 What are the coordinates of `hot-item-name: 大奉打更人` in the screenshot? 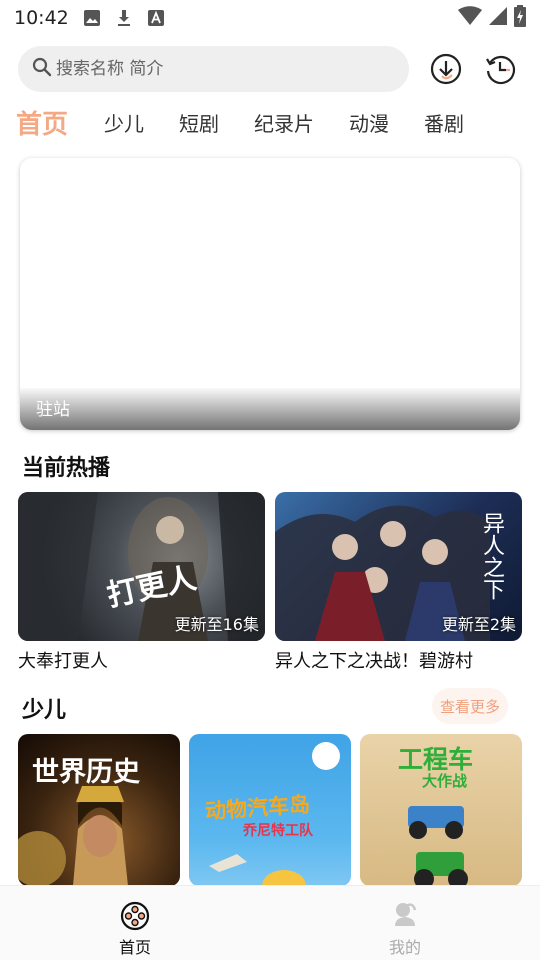 It's located at (63, 661).